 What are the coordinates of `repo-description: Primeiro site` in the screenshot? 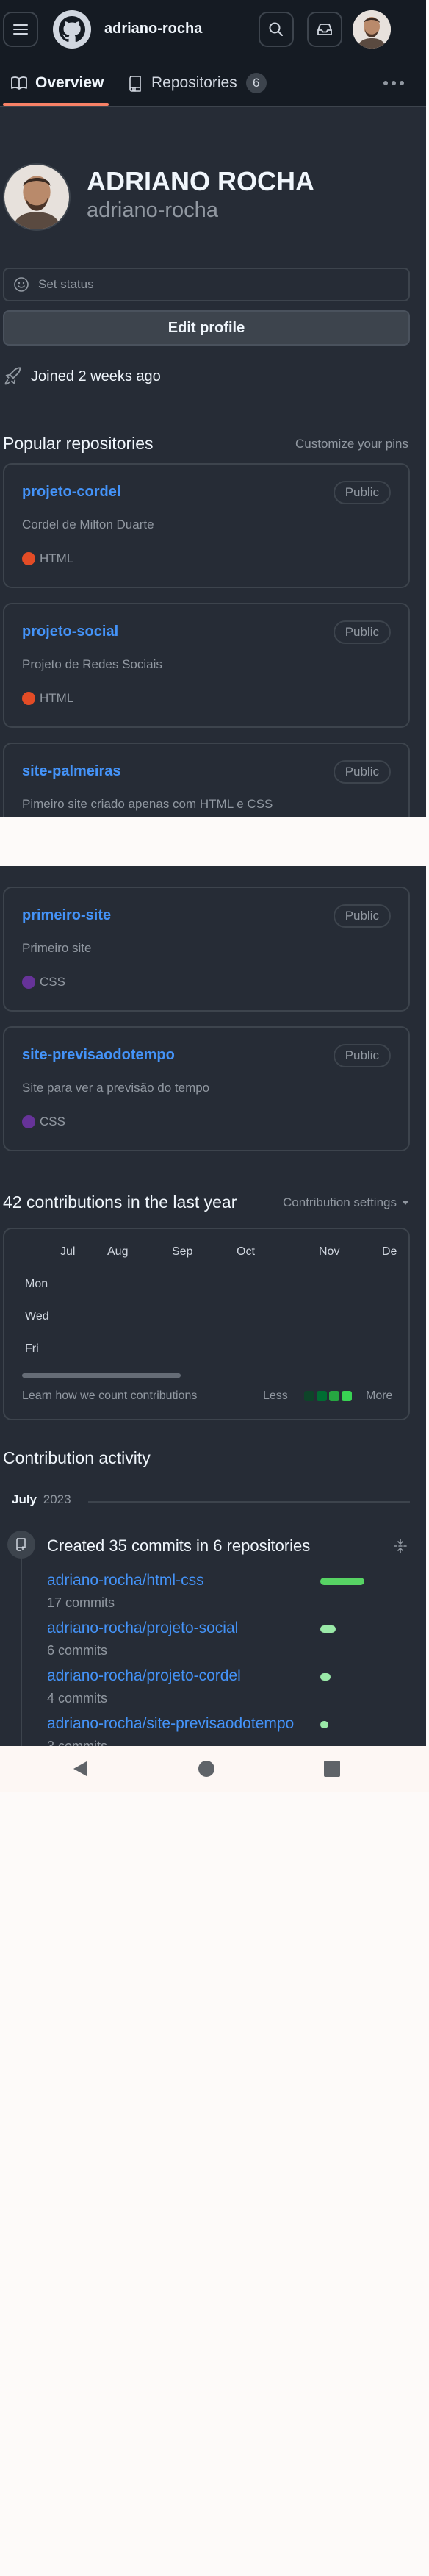 It's located at (57, 948).